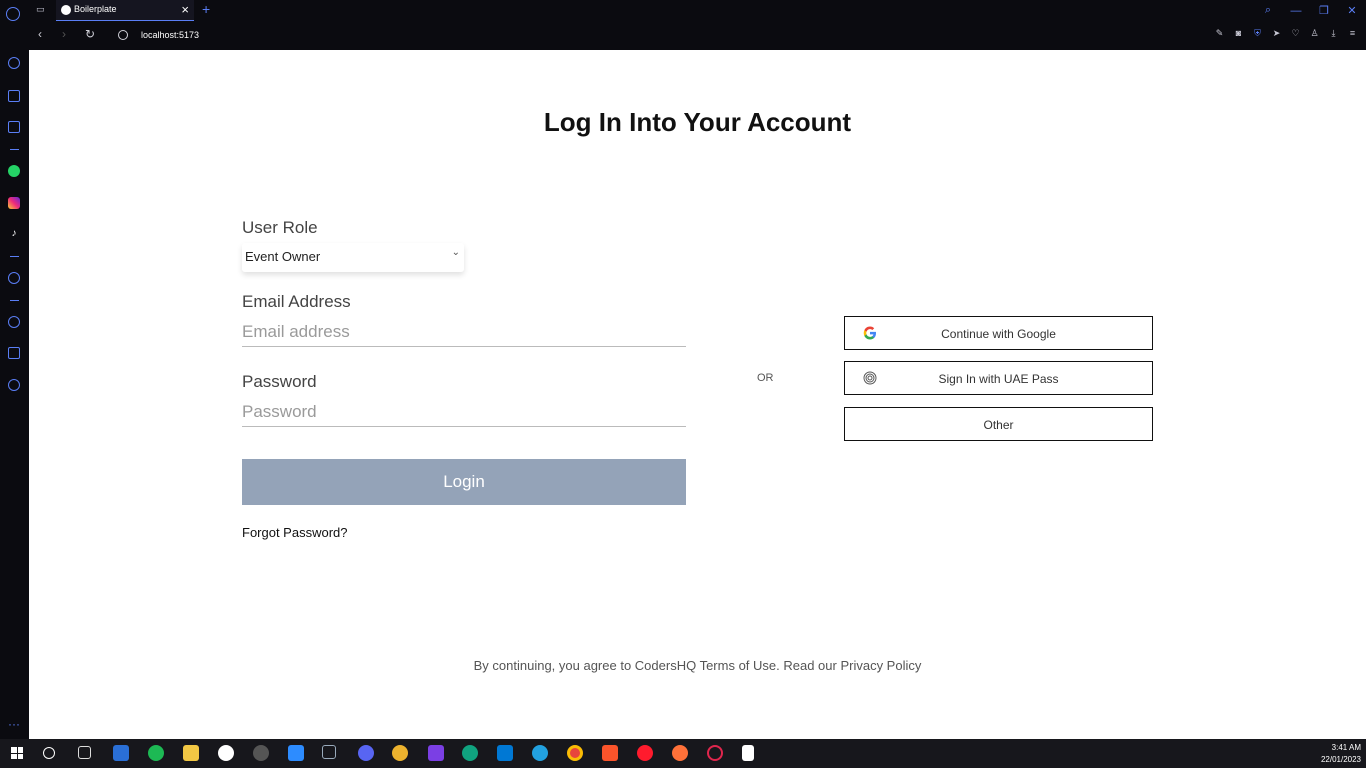 The image size is (1366, 768). What do you see at coordinates (436, 753) in the screenshot?
I see `obsidian-icon` at bounding box center [436, 753].